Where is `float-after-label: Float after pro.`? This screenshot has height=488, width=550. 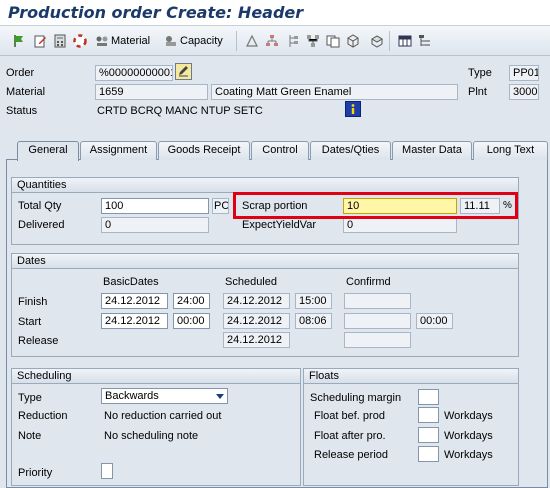
float-after-label: Float after pro. is located at coordinates (350, 436).